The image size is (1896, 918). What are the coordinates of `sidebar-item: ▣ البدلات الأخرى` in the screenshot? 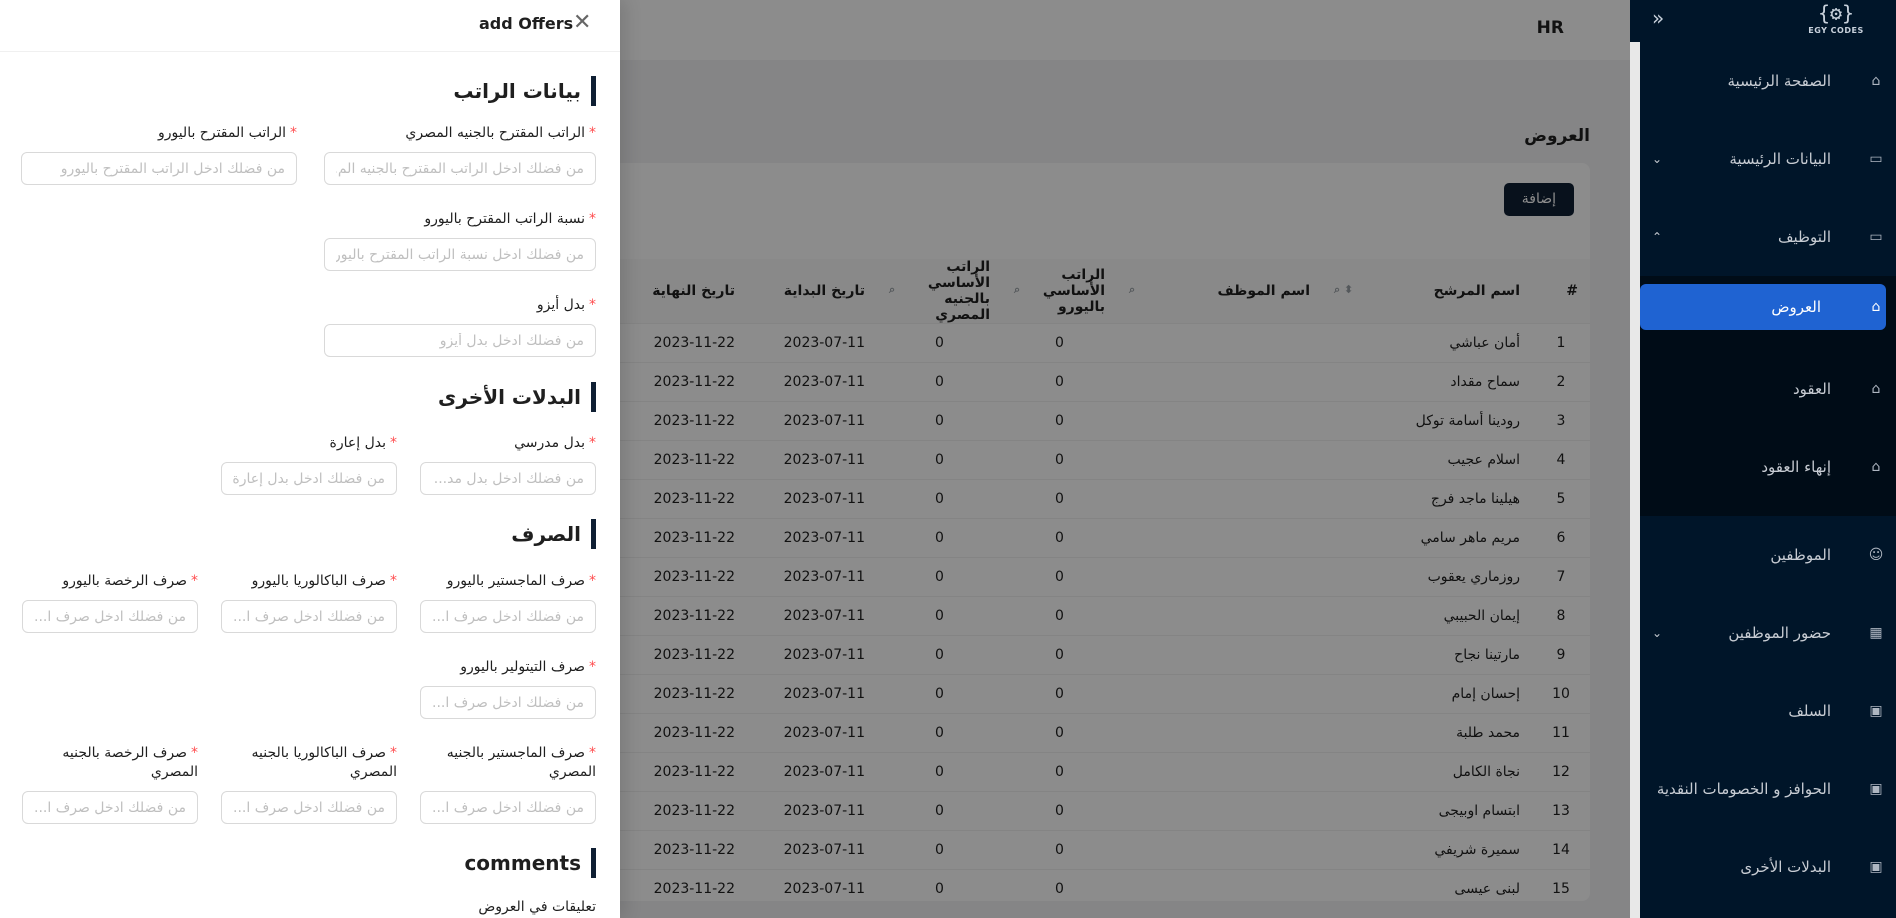 It's located at (1763, 867).